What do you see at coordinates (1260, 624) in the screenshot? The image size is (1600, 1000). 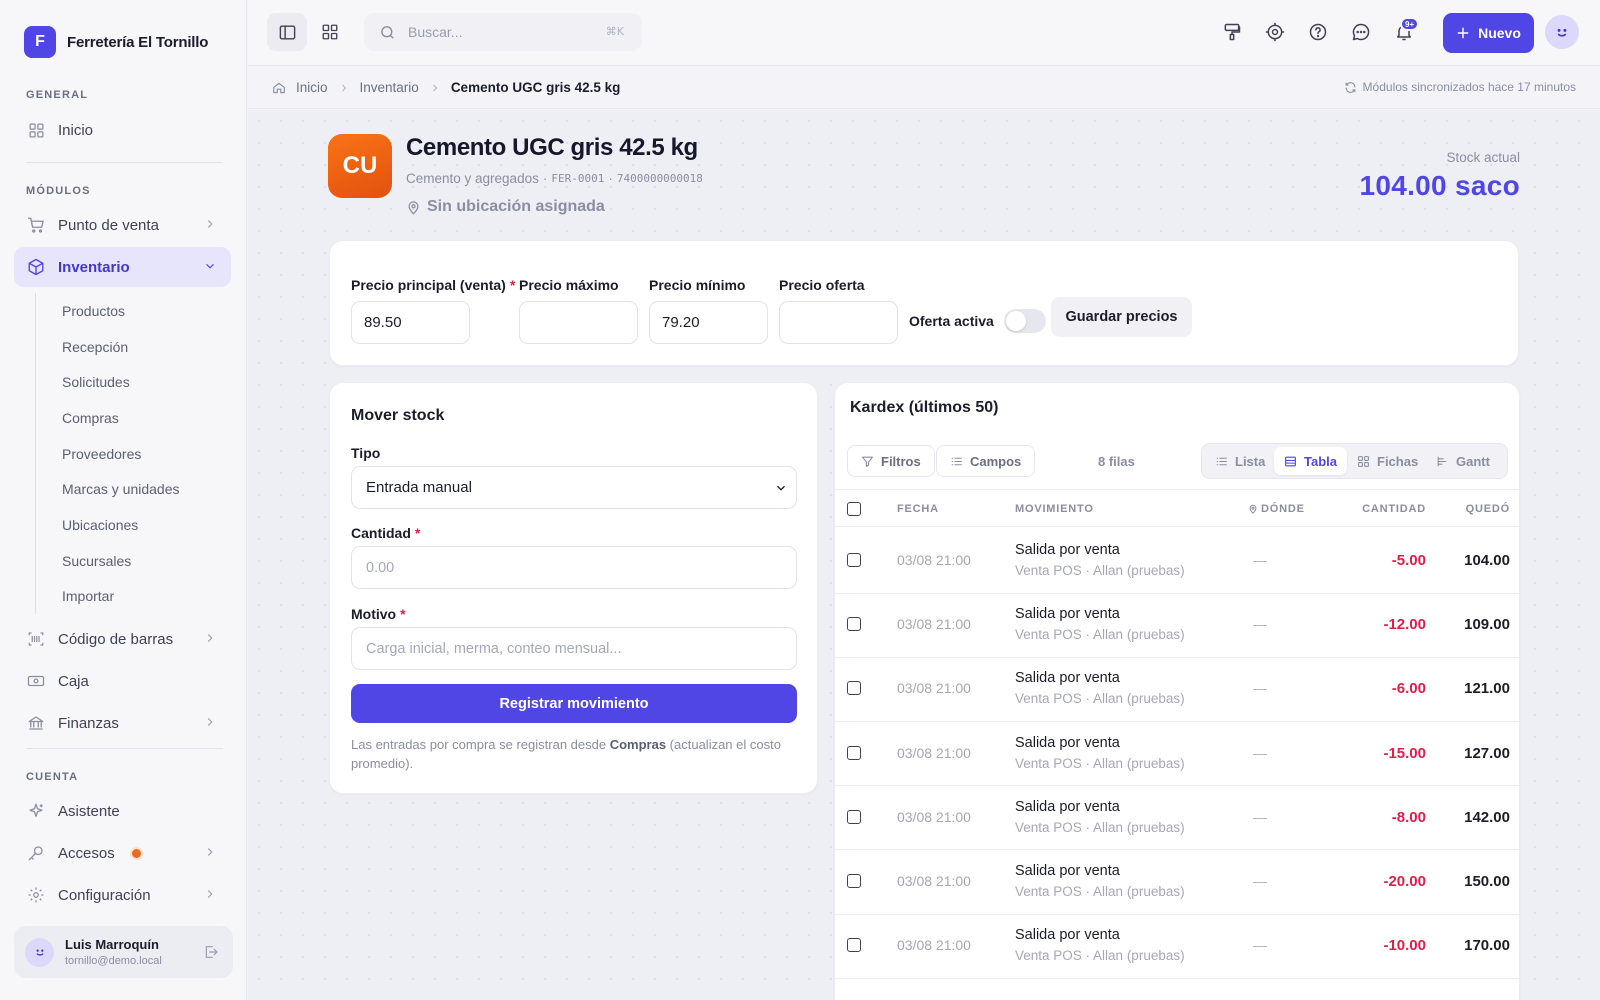 I see `row-where: —` at bounding box center [1260, 624].